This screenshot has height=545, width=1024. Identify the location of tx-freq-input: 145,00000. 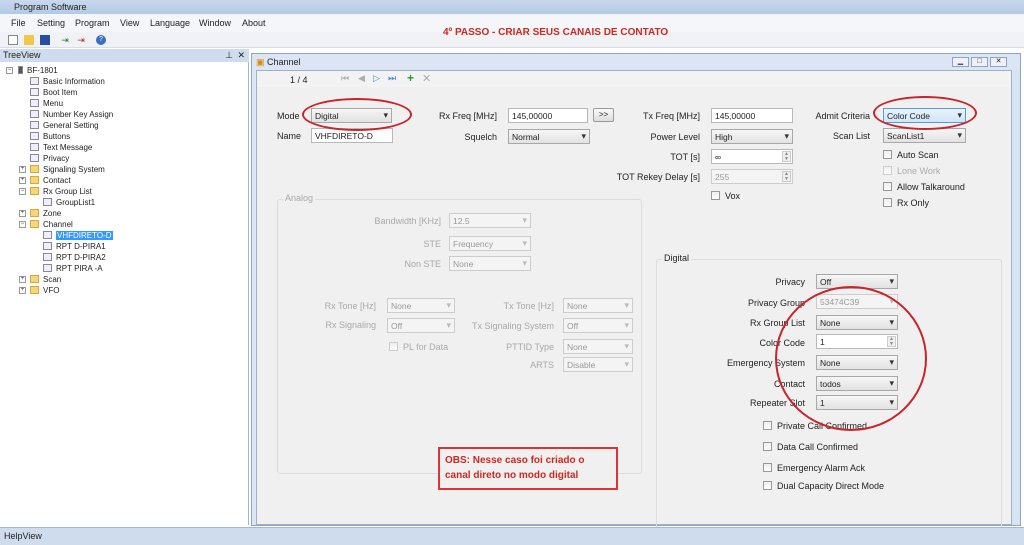
(752, 115).